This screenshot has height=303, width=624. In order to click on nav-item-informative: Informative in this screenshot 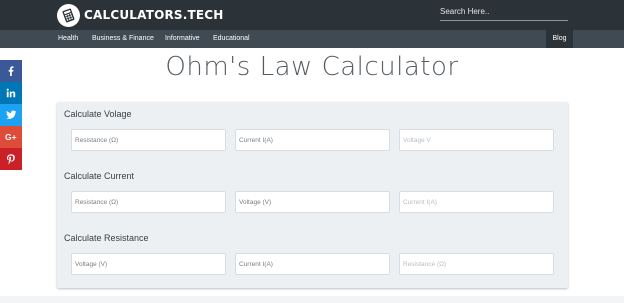, I will do `click(182, 39)`.